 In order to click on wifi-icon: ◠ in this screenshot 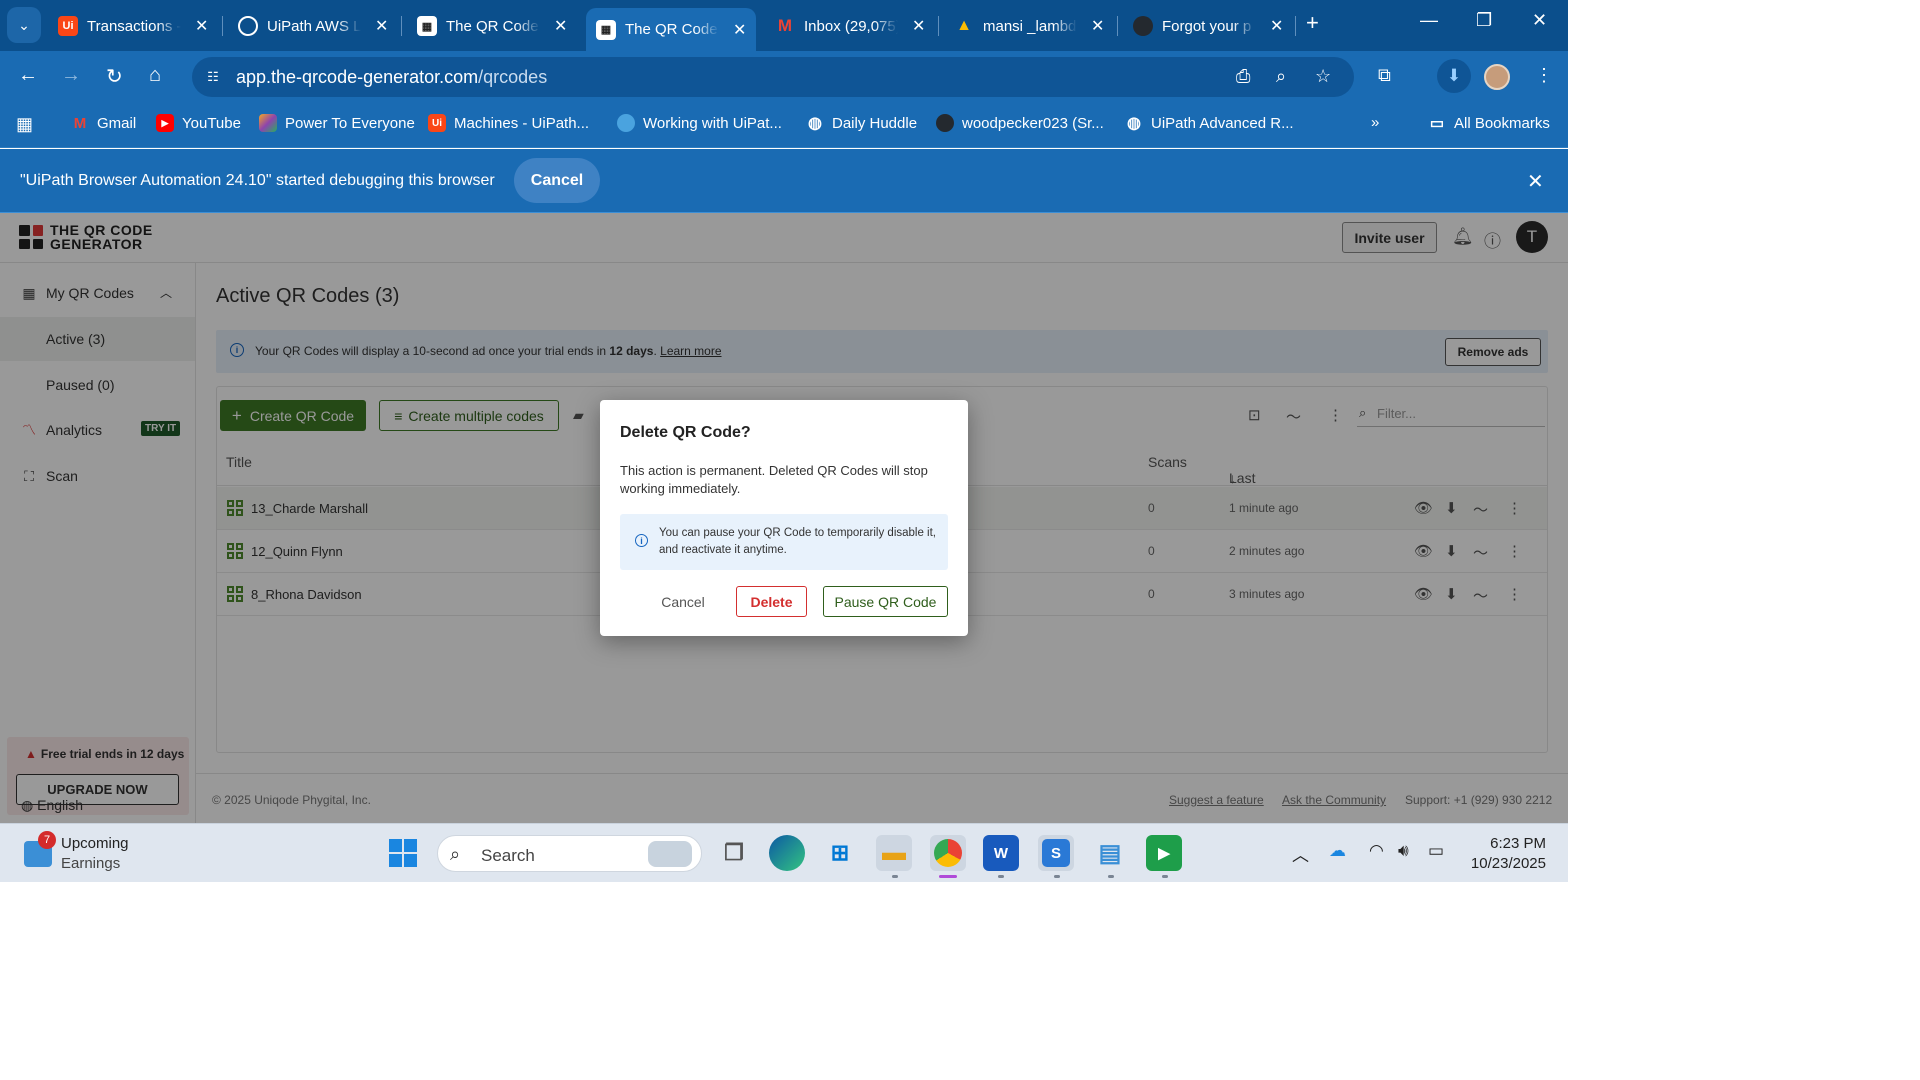, I will do `click(1376, 851)`.